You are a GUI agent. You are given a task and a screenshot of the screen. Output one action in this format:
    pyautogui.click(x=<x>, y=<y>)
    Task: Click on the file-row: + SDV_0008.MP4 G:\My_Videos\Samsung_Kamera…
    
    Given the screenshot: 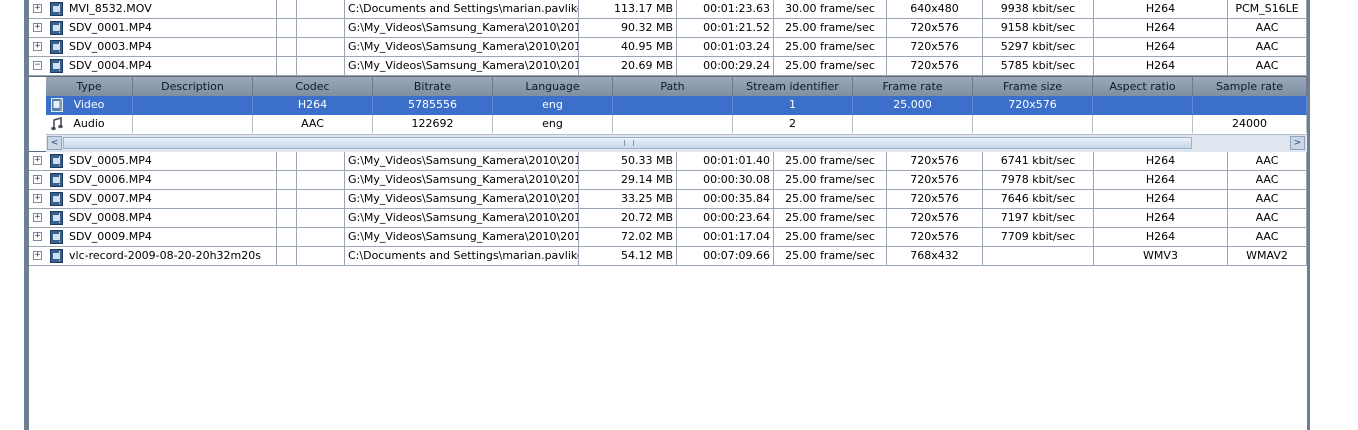 What is the action you would take?
    pyautogui.click(x=668, y=218)
    